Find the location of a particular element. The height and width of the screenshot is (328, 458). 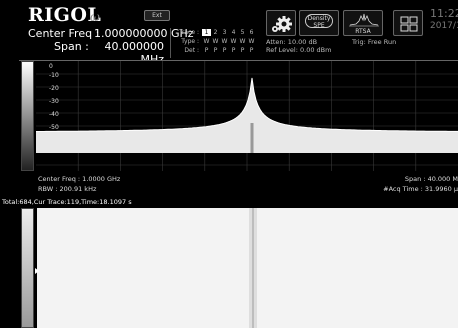

waterfall-cursor-marker is located at coordinates (37, 271).